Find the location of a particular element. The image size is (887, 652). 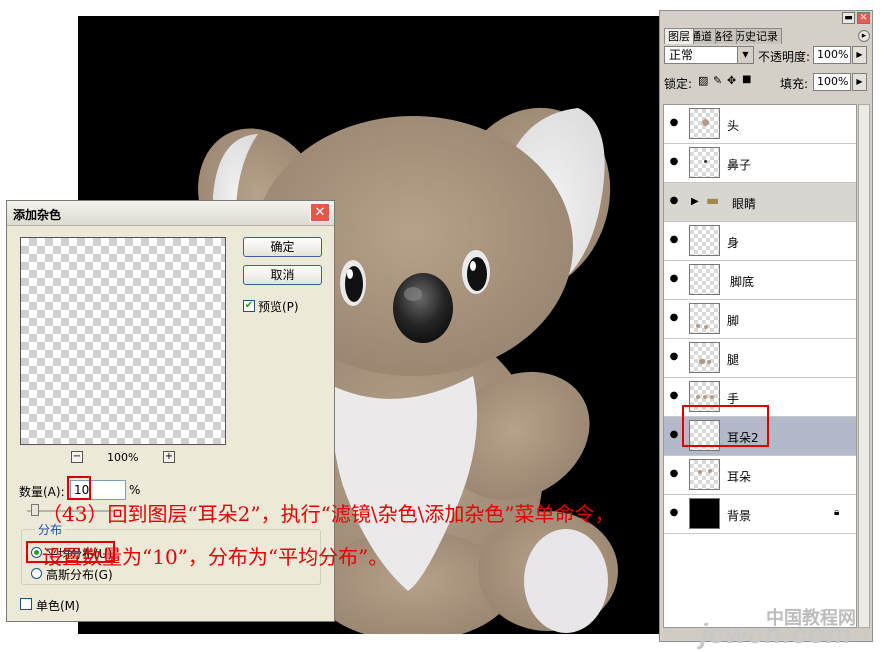

close-icon: ✕ is located at coordinates (320, 212).